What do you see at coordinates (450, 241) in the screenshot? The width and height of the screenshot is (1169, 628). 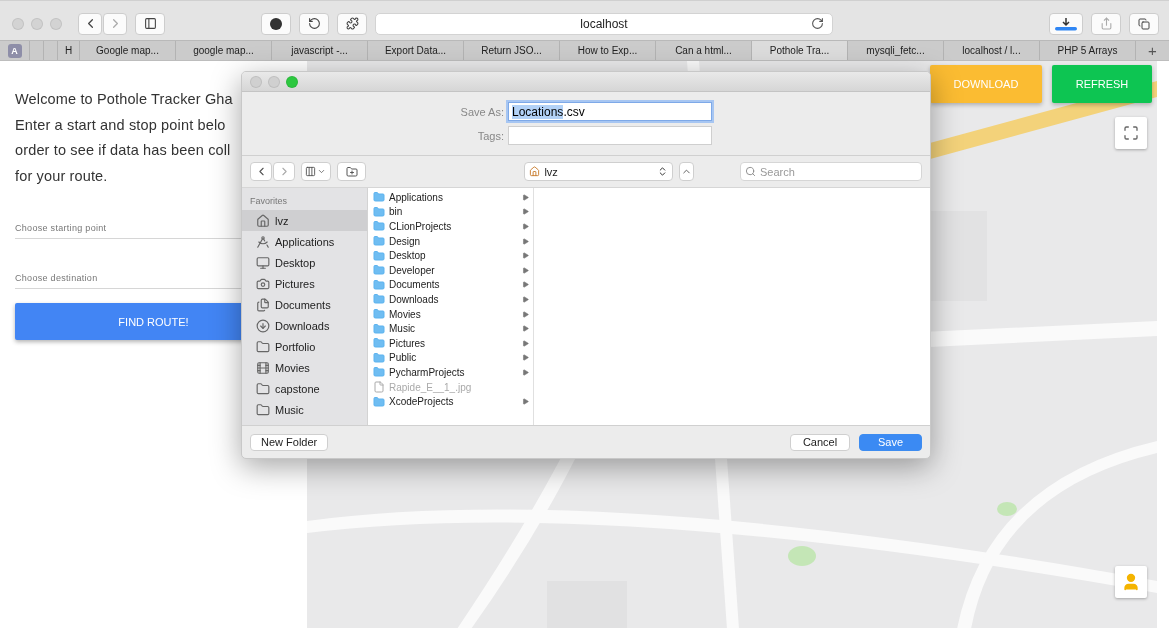 I see `file-row: Design` at bounding box center [450, 241].